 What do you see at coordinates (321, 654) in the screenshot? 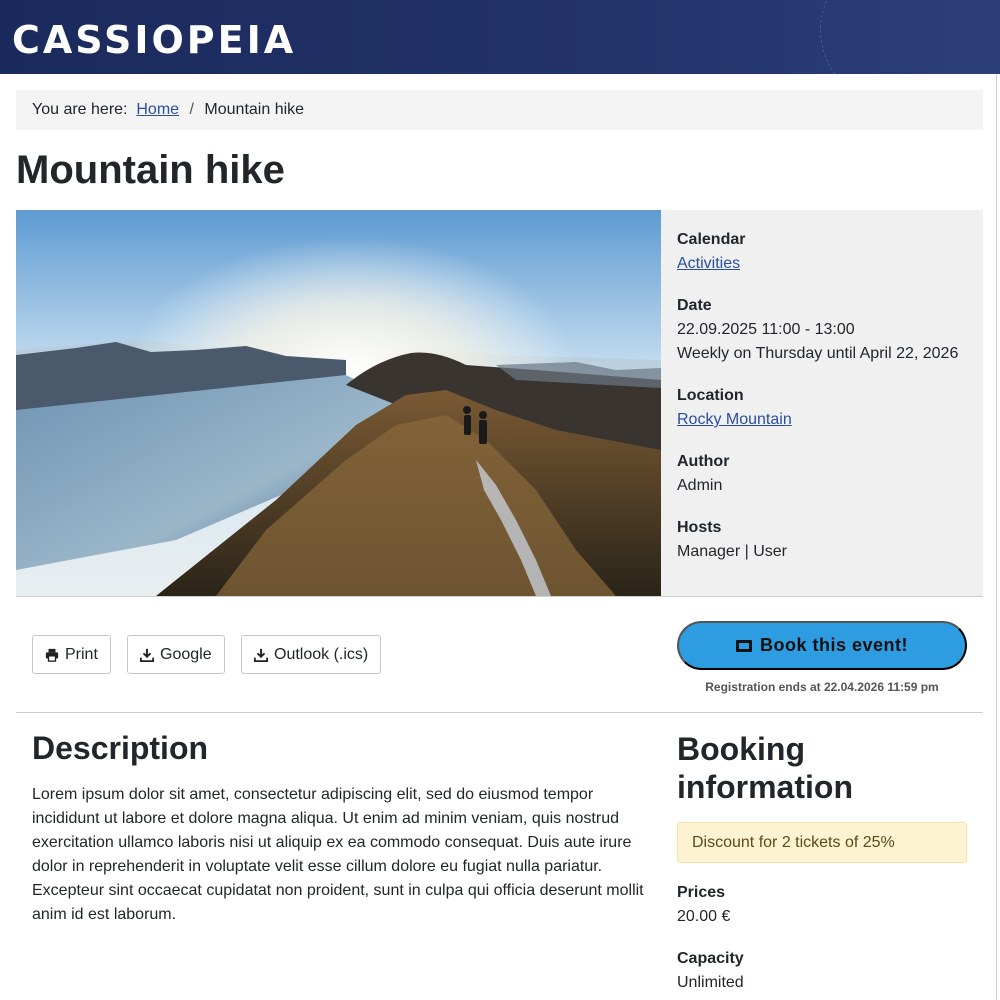
I see `outlook-button-label: Outlook (.ics)` at bounding box center [321, 654].